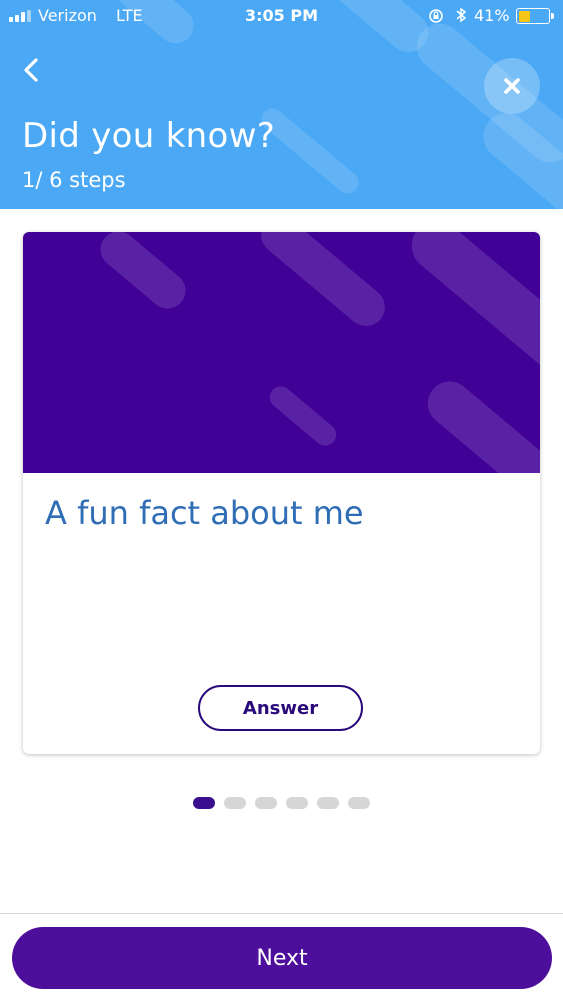 This screenshot has height=1000, width=563. I want to click on answer-button: Answer, so click(280, 708).